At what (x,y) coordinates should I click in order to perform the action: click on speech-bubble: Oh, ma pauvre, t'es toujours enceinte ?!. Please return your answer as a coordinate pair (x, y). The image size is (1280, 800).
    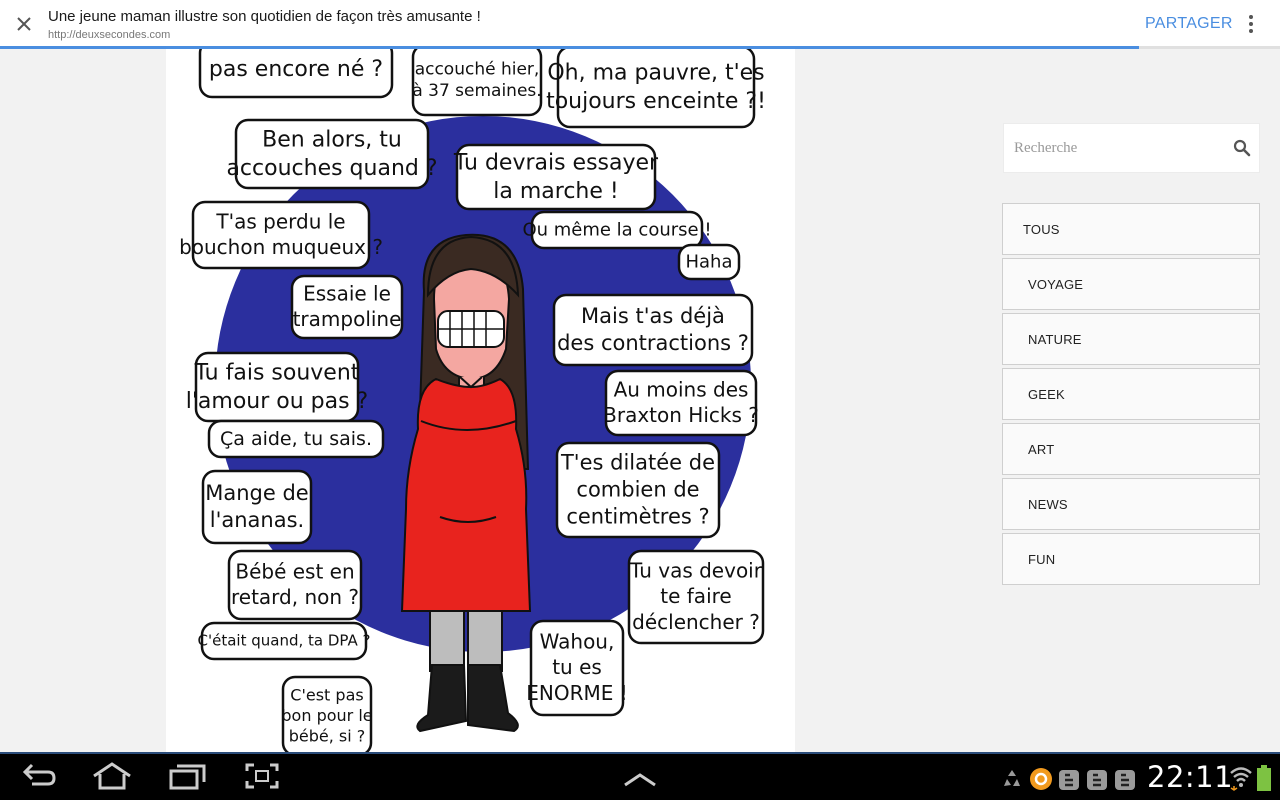
    Looking at the image, I should click on (656, 89).